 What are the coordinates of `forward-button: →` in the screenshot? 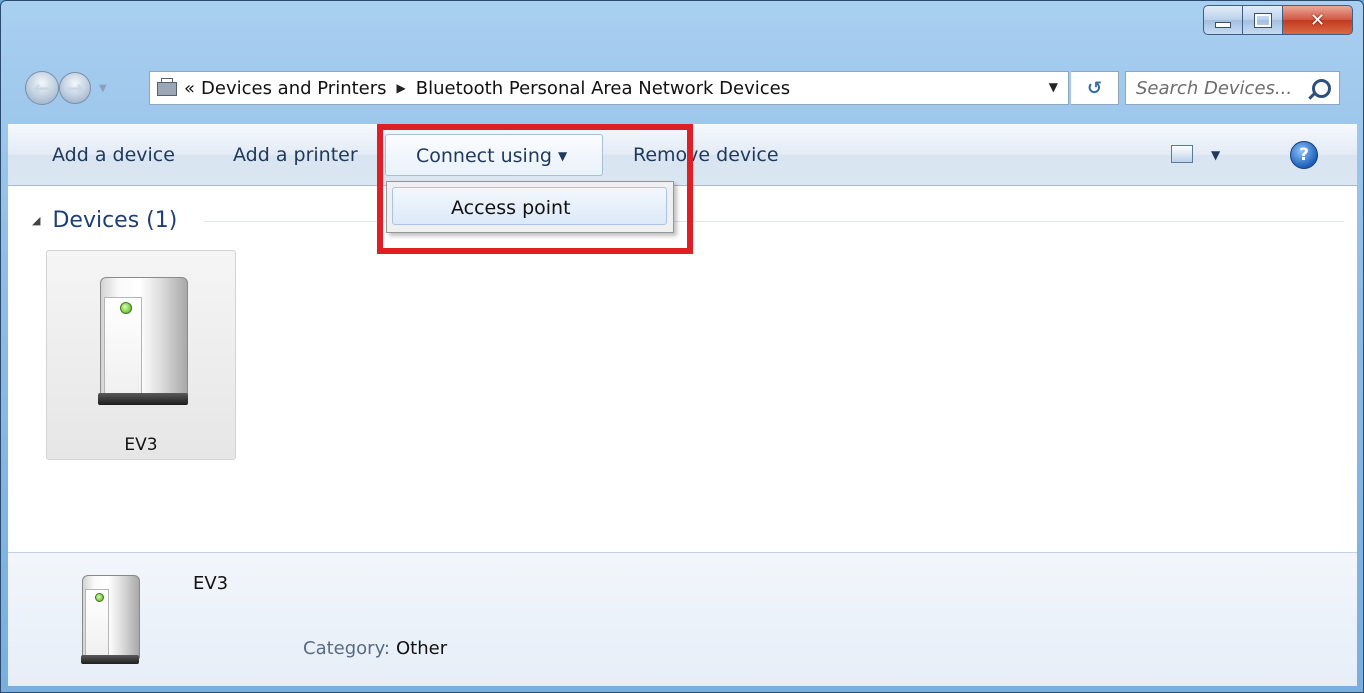 It's located at (75, 88).